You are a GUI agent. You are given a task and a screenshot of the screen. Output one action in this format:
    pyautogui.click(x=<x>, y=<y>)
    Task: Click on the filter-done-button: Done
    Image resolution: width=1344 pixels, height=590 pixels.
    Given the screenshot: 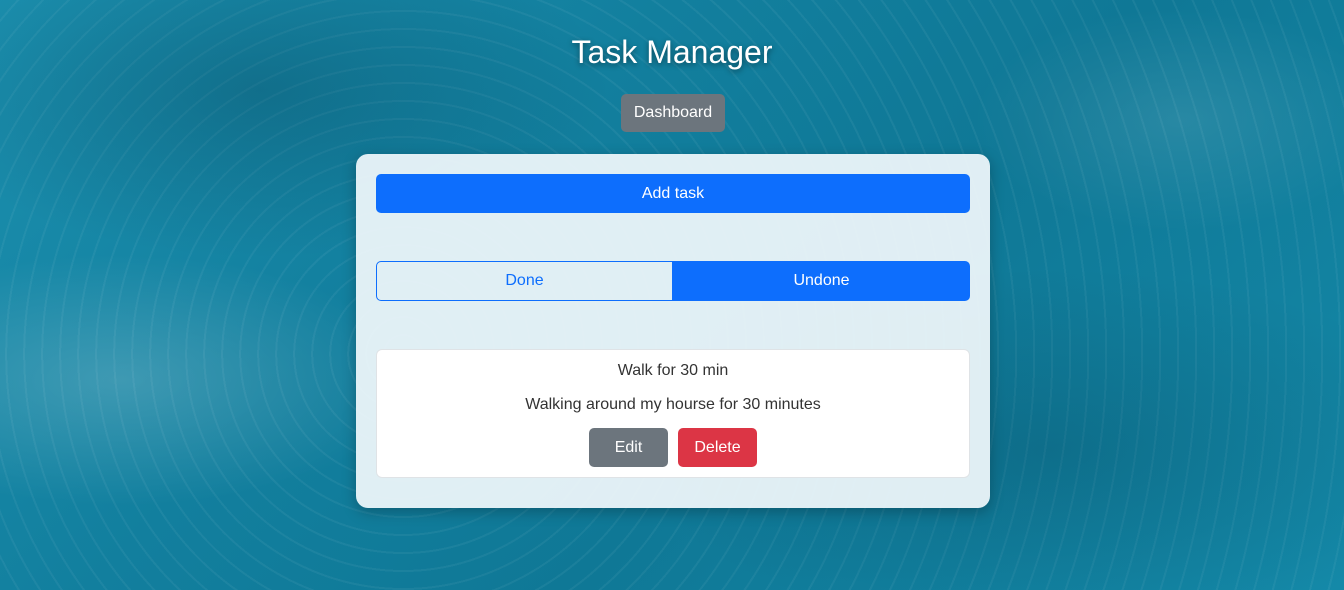 What is the action you would take?
    pyautogui.click(x=524, y=281)
    